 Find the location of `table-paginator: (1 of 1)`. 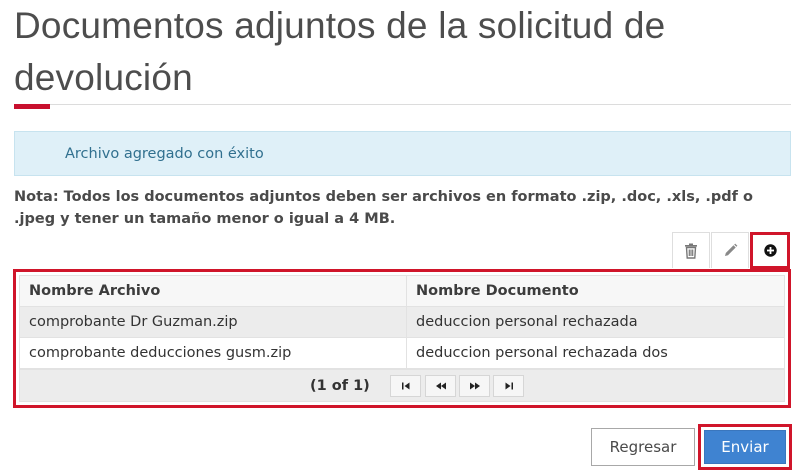

table-paginator: (1 of 1) is located at coordinates (402, 385).